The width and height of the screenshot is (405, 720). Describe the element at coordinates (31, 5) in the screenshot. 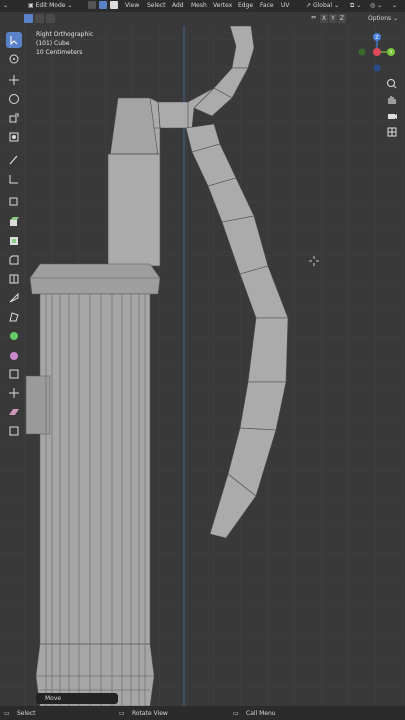

I see `edit-mode-icon: ▣` at that location.